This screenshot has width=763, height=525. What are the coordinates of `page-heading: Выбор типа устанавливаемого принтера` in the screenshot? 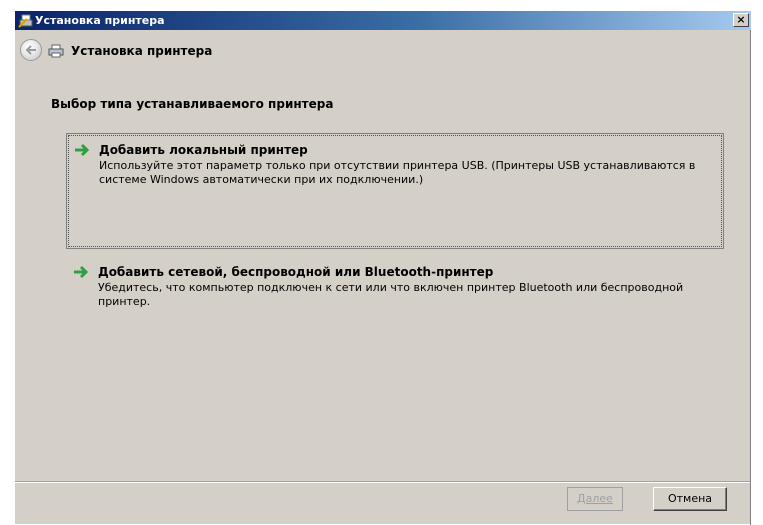 It's located at (192, 104).